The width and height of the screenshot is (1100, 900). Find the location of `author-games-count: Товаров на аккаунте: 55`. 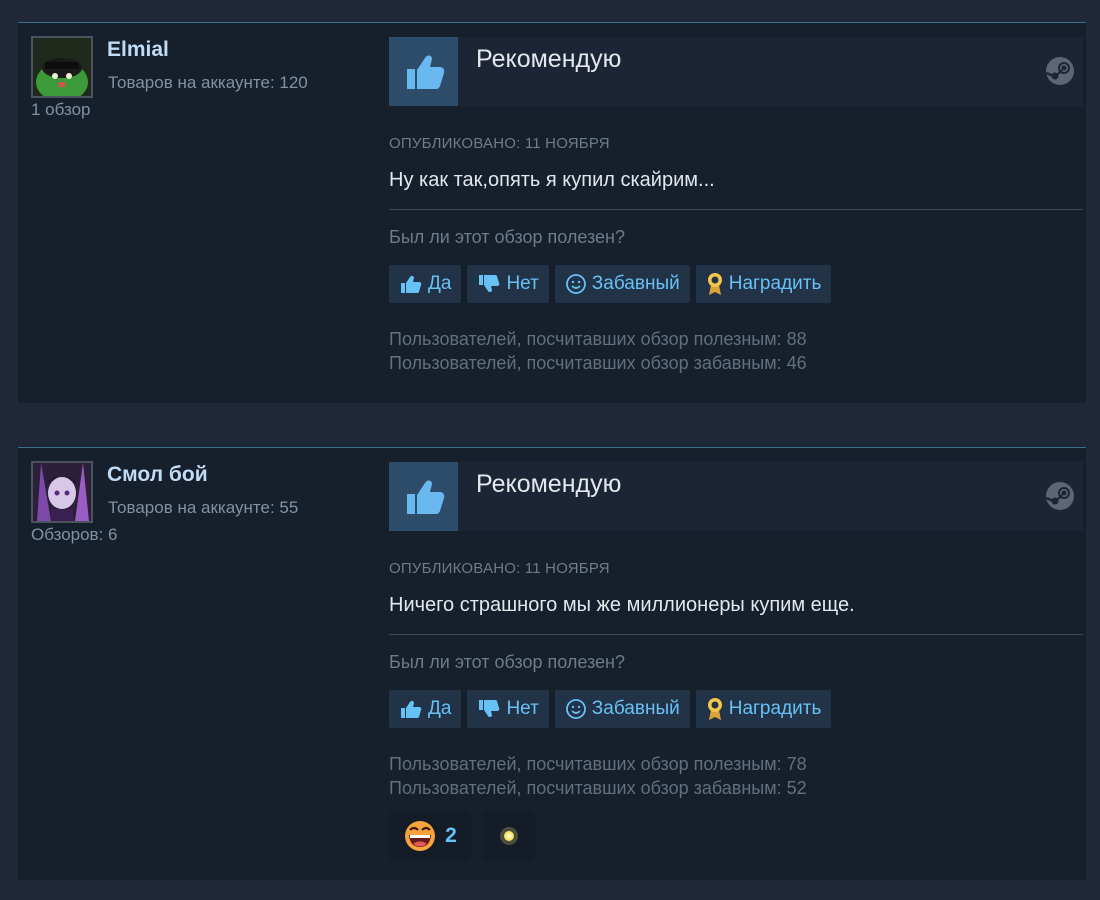

author-games-count: Товаров на аккаунте: 55 is located at coordinates (203, 508).